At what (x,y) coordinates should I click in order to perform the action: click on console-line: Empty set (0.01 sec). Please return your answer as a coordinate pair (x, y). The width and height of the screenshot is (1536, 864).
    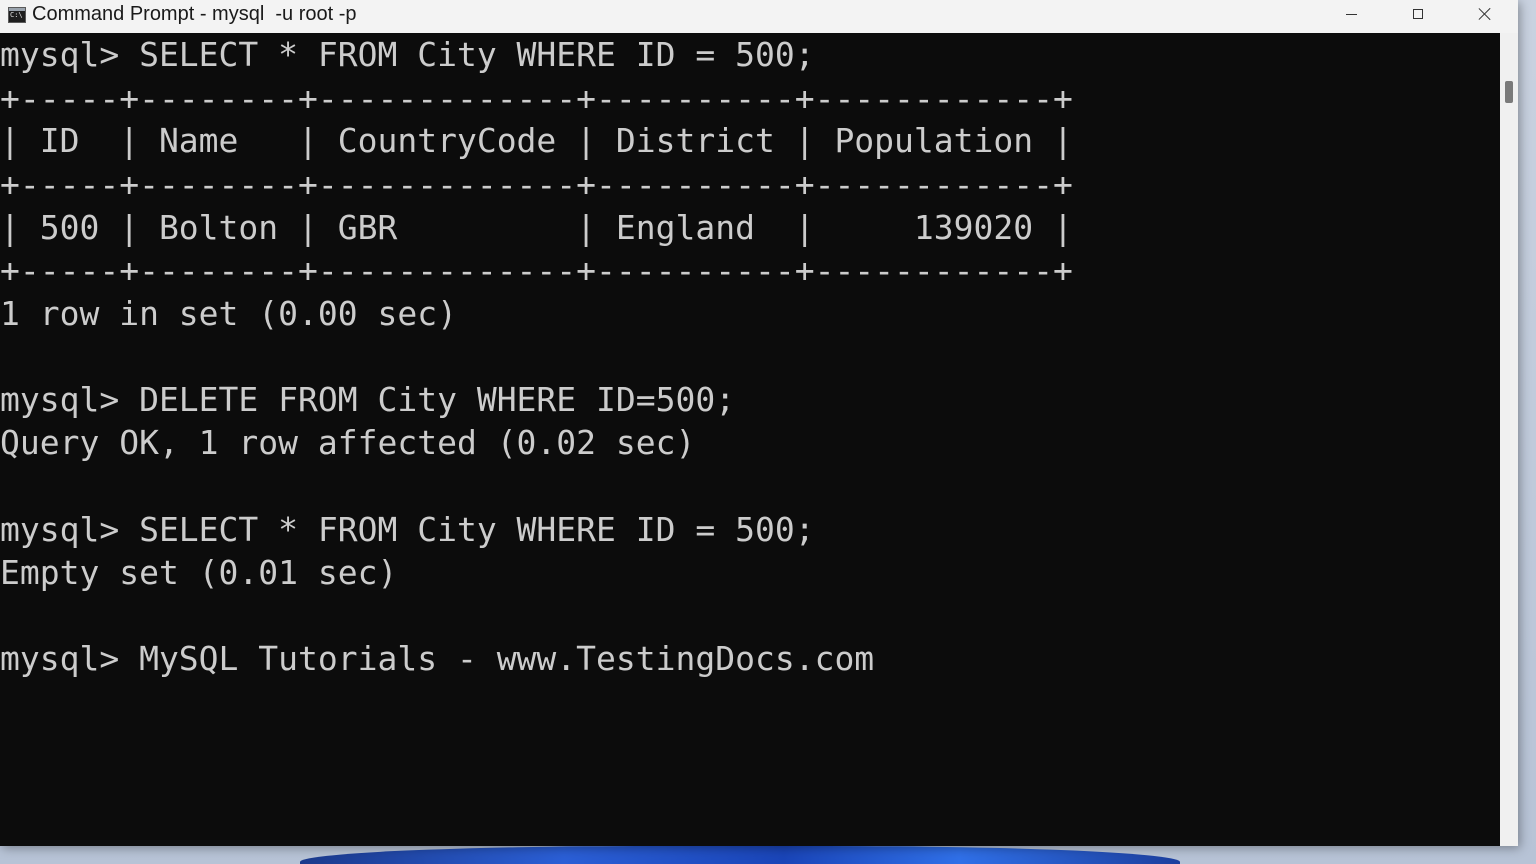
    Looking at the image, I should click on (199, 572).